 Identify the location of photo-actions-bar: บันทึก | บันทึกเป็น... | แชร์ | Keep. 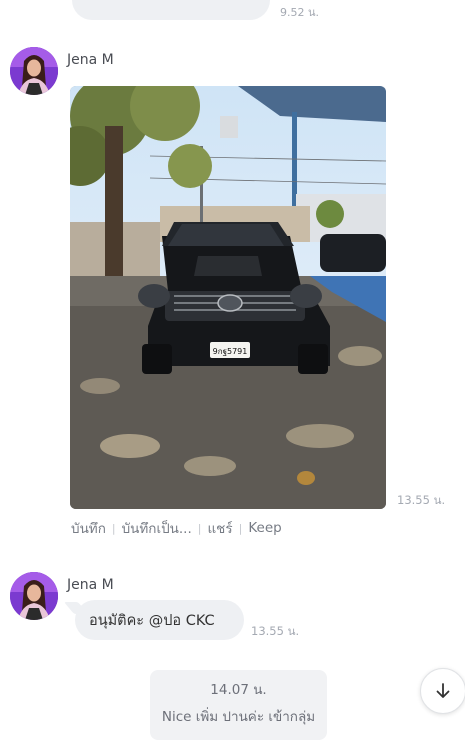
(176, 528).